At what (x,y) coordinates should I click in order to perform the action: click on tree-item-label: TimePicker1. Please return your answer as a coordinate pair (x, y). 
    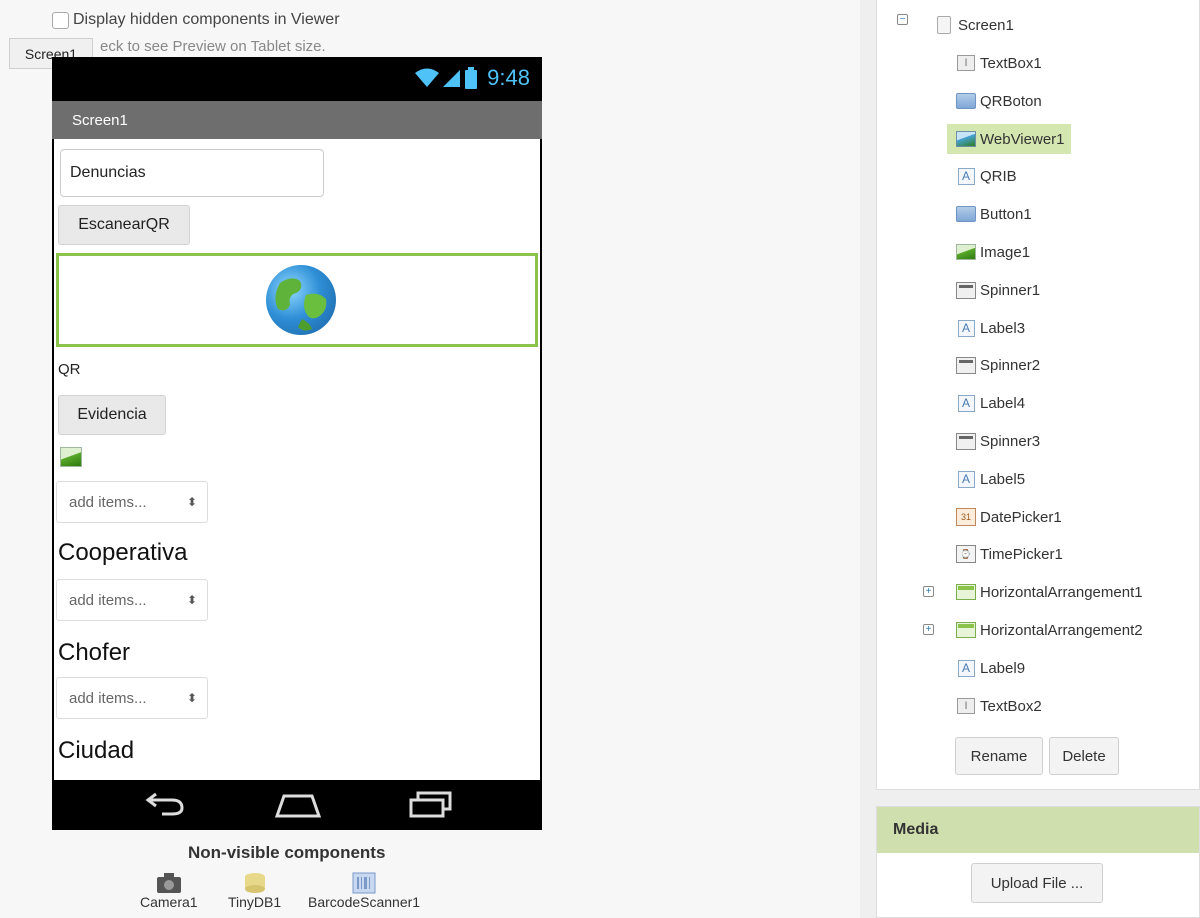
    Looking at the image, I should click on (1021, 554).